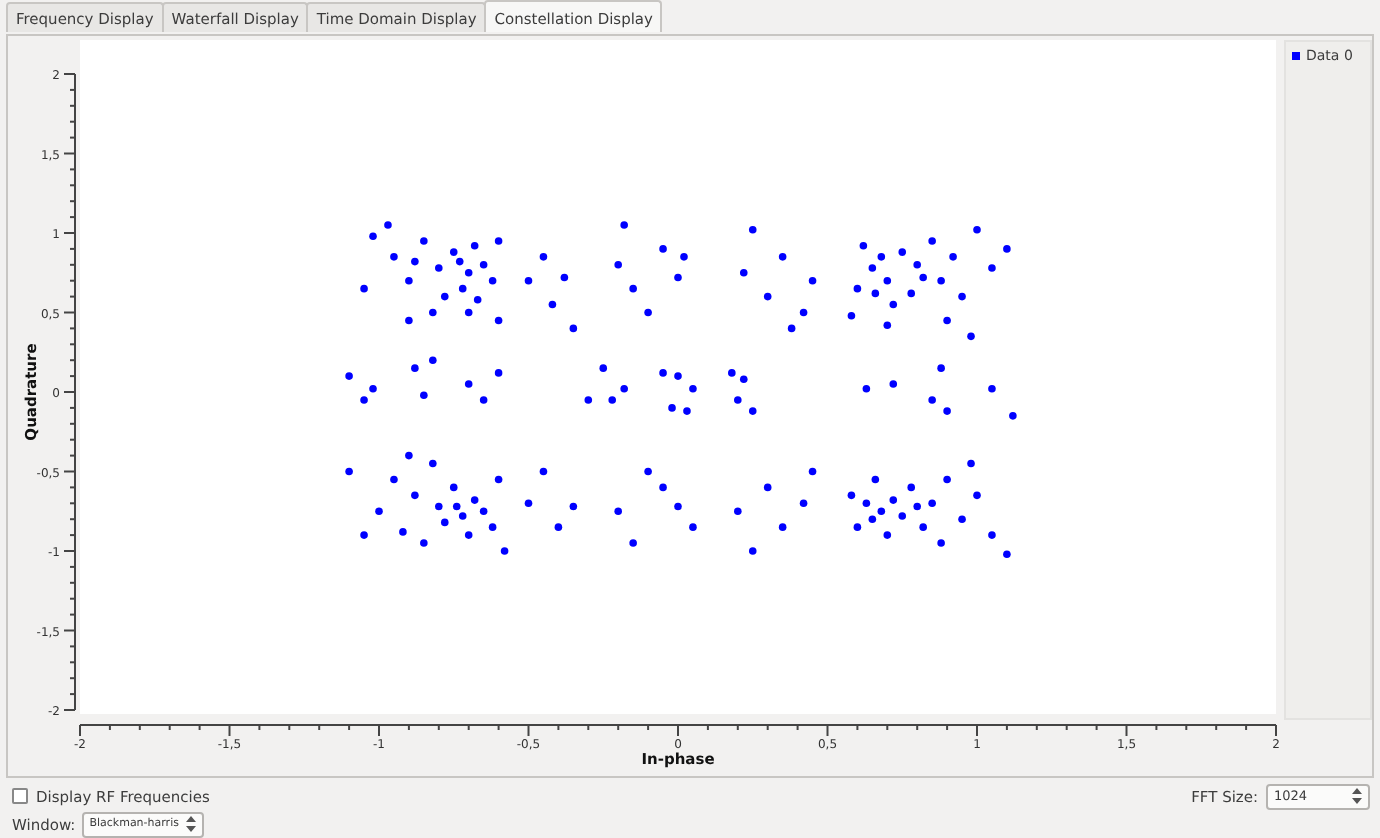 The width and height of the screenshot is (1380, 838). What do you see at coordinates (20, 796) in the screenshot?
I see `checkbox` at bounding box center [20, 796].